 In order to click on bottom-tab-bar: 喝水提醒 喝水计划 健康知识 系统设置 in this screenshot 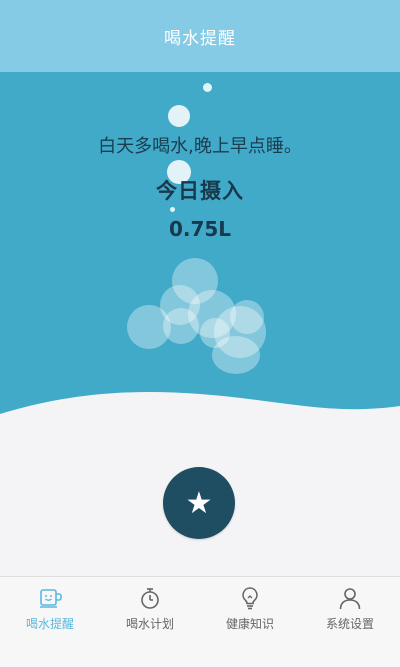, I will do `click(200, 621)`.